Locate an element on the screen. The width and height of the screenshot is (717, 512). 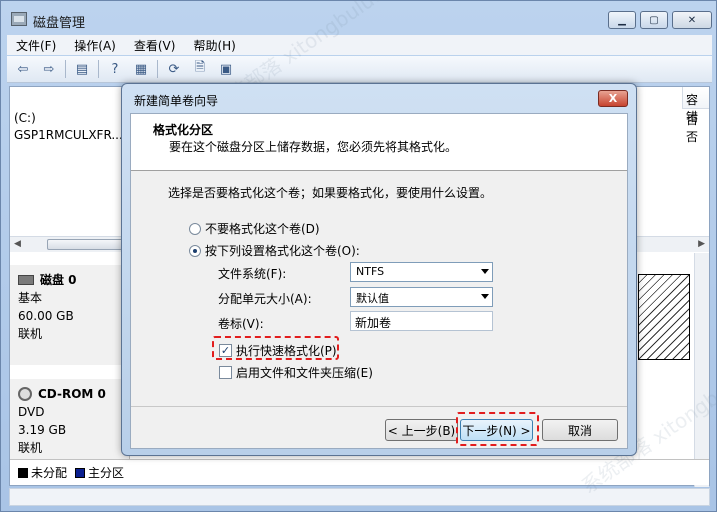
footer-separator is located at coordinates (379, 406).